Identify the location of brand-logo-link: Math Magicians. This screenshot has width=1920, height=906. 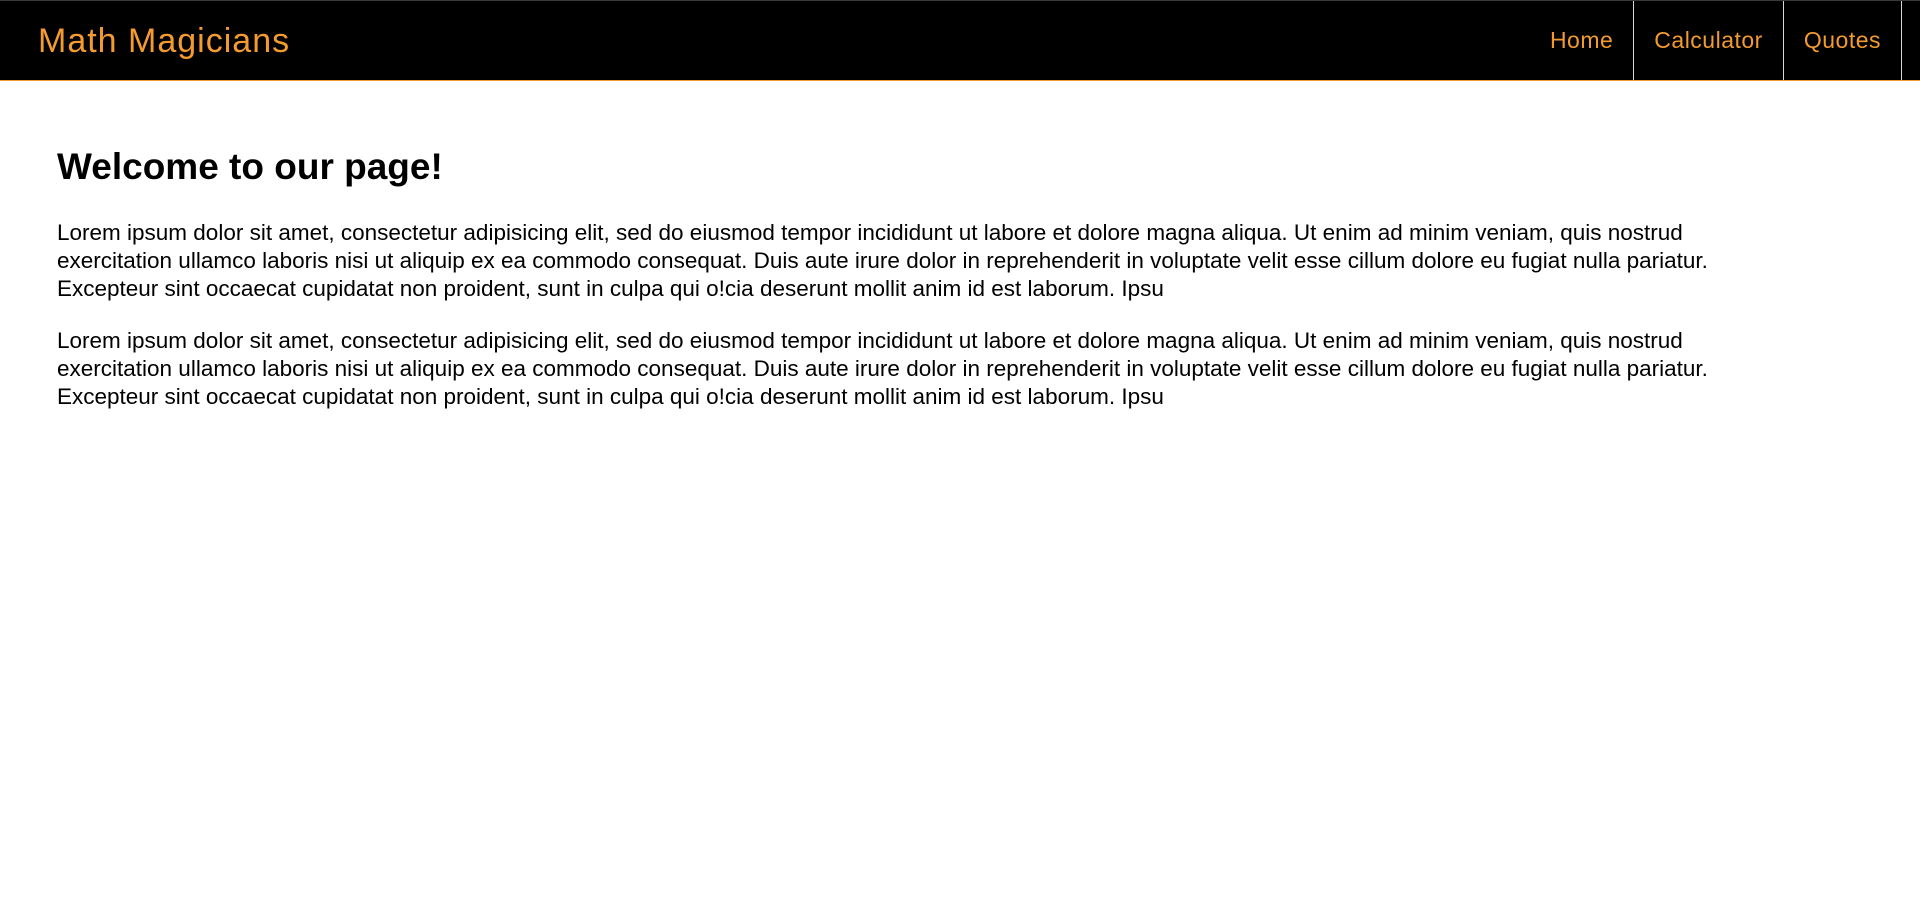
(164, 41).